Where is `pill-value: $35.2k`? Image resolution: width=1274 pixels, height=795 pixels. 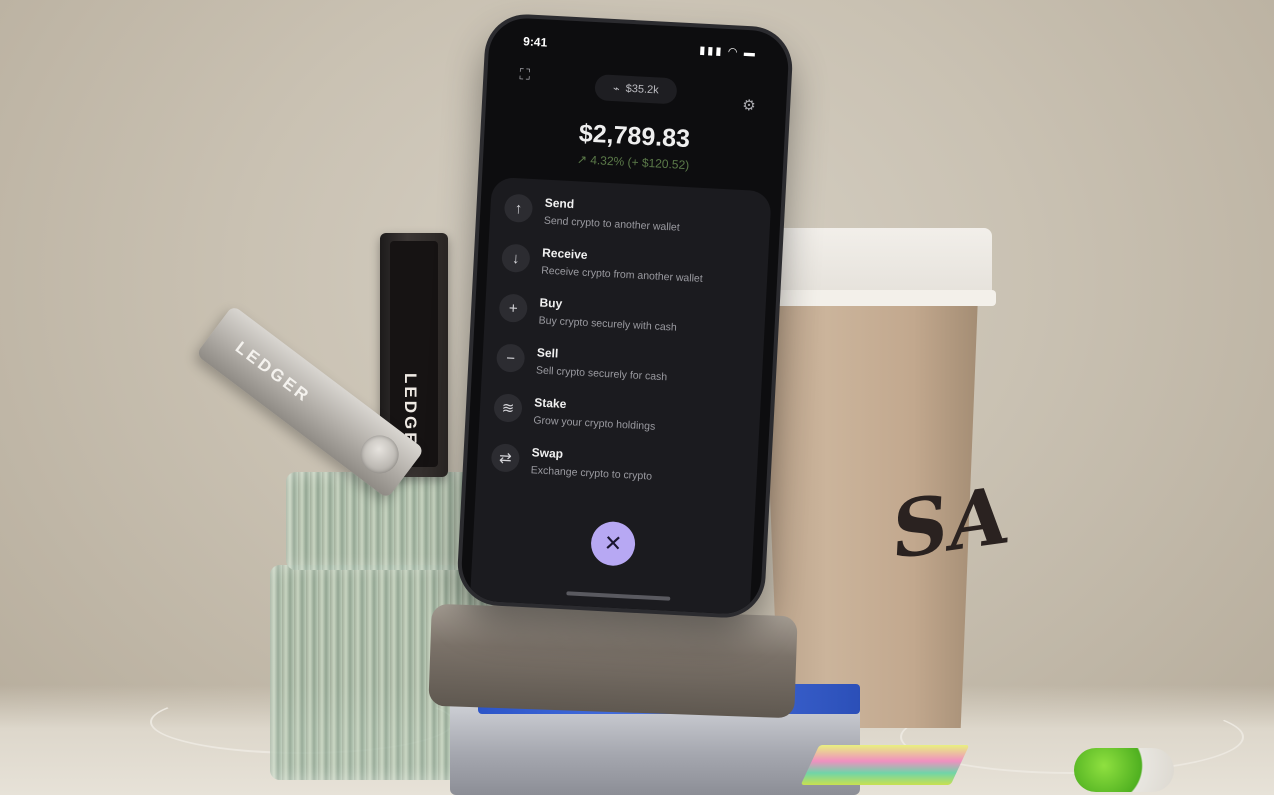 pill-value: $35.2k is located at coordinates (642, 89).